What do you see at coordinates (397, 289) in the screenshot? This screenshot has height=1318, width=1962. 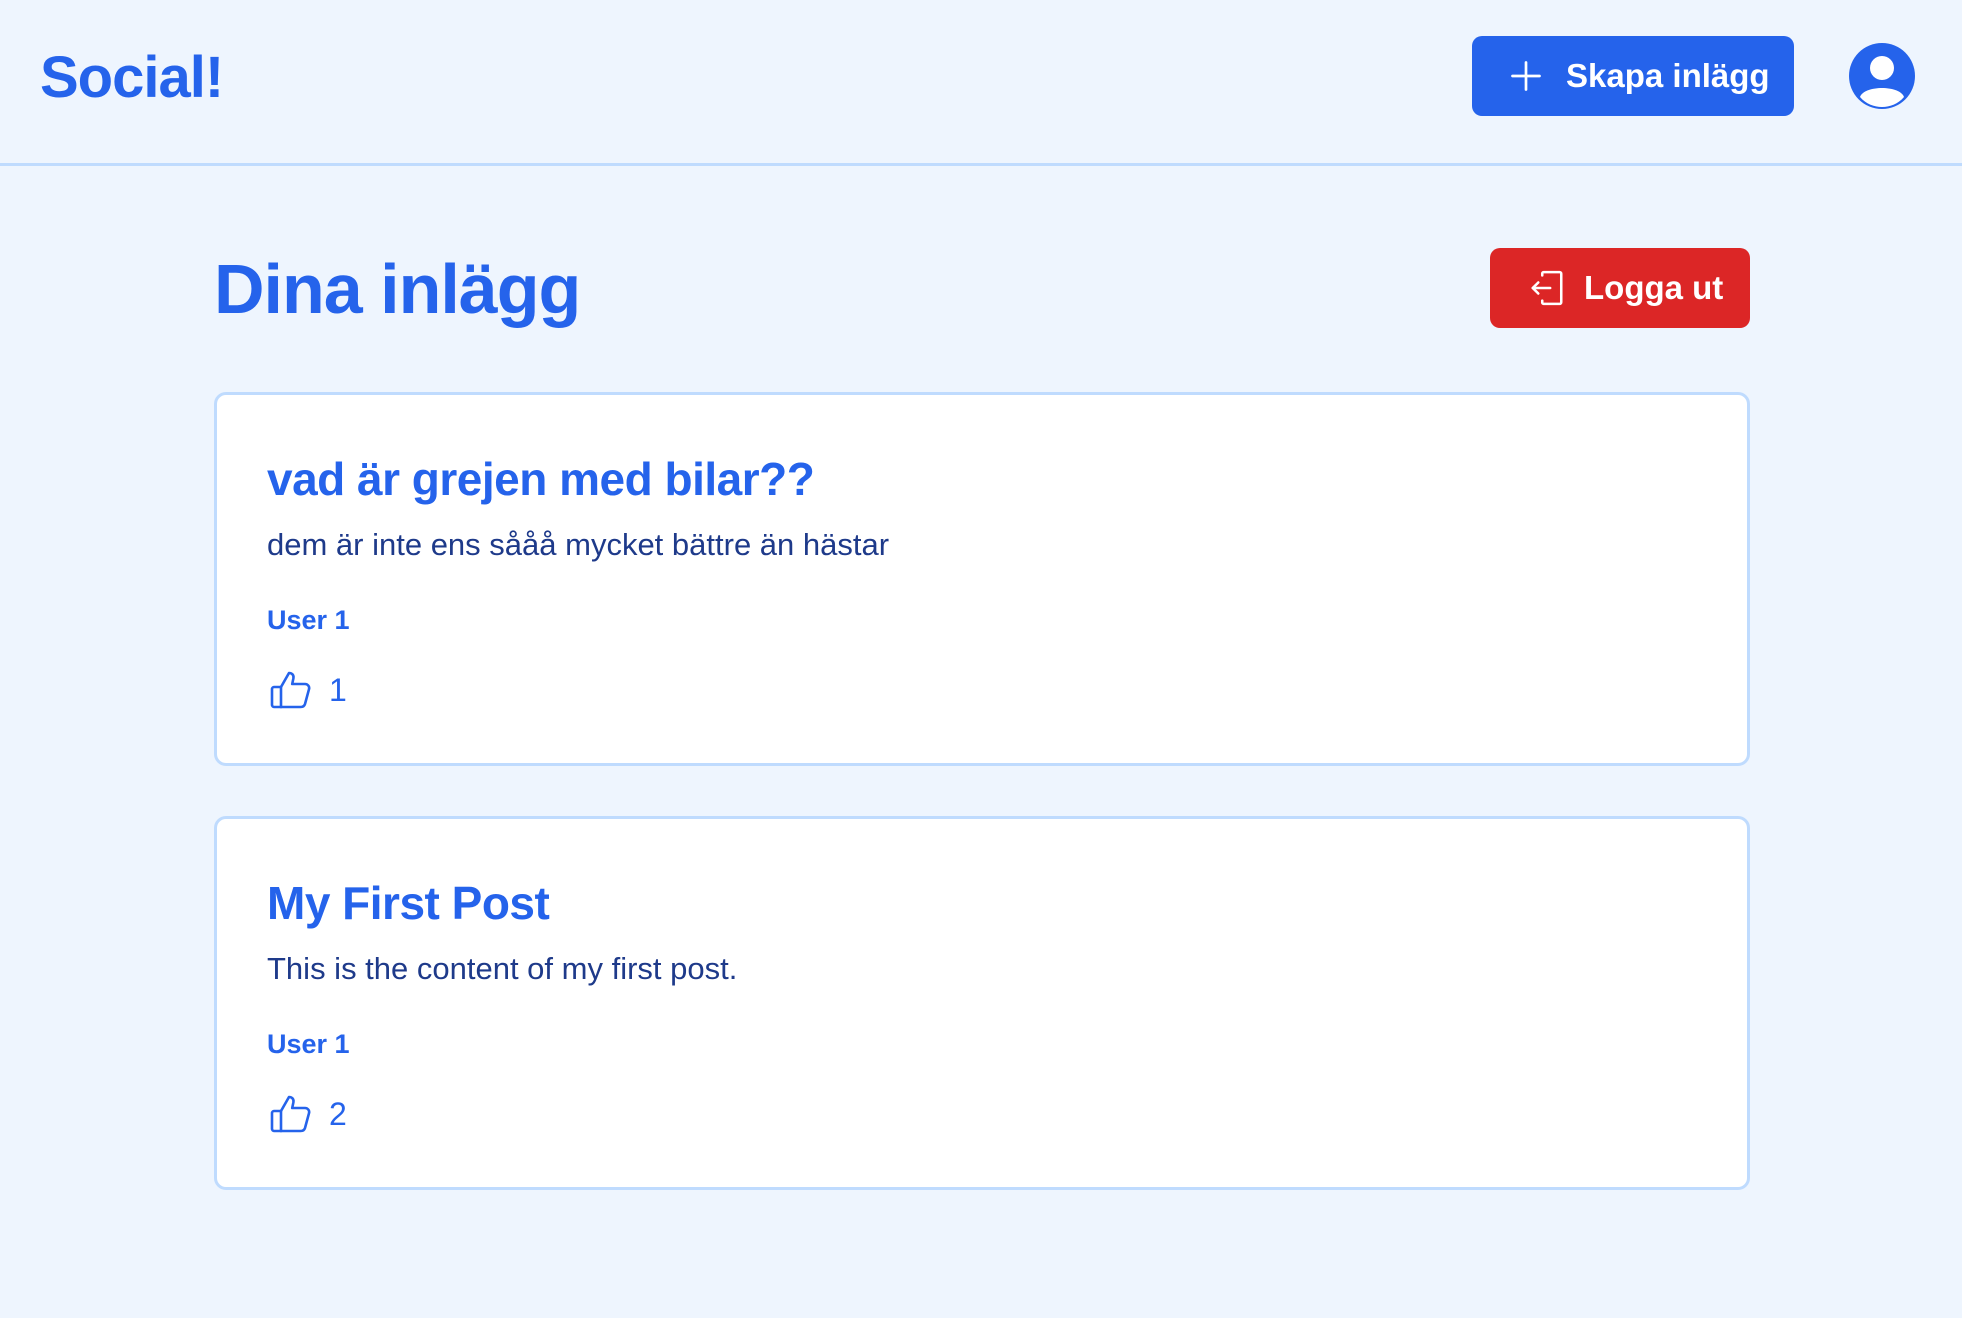 I see `page-title: Dina inlägg` at bounding box center [397, 289].